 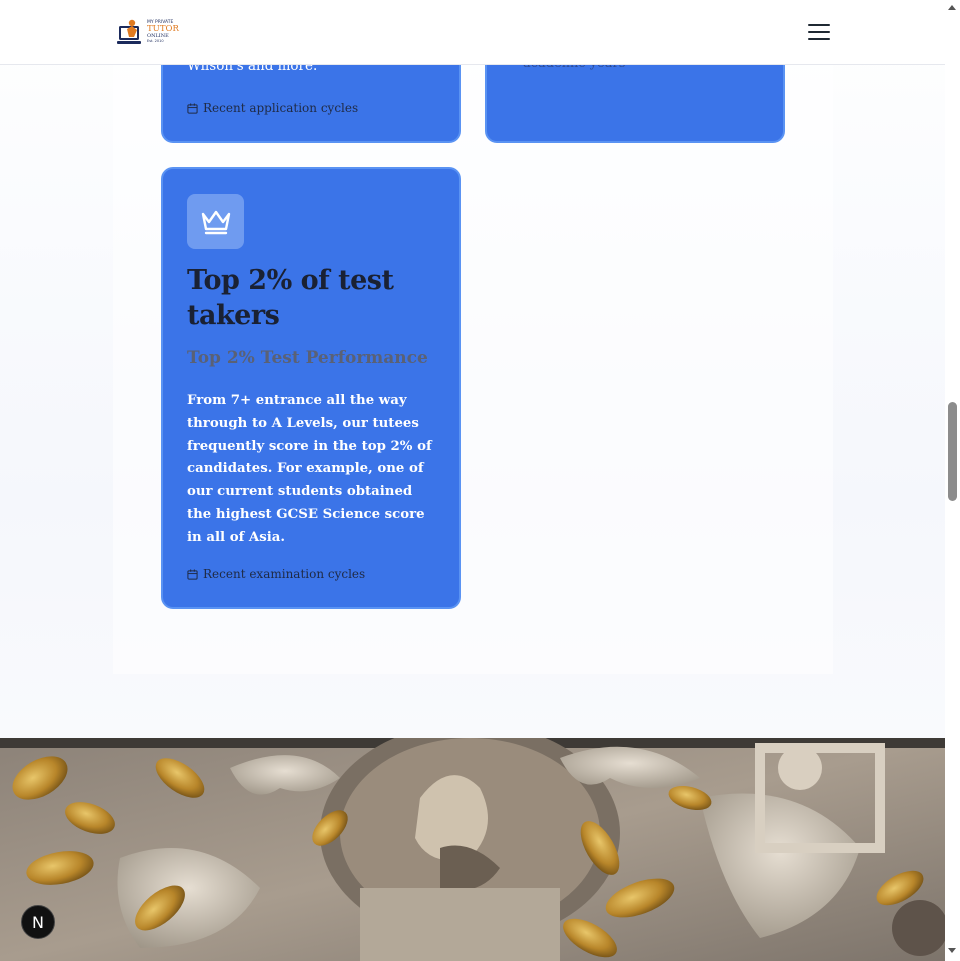 I want to click on site-logo: MY PRIVATE TUTOR ONLINE Est. 2010, so click(x=148, y=32).